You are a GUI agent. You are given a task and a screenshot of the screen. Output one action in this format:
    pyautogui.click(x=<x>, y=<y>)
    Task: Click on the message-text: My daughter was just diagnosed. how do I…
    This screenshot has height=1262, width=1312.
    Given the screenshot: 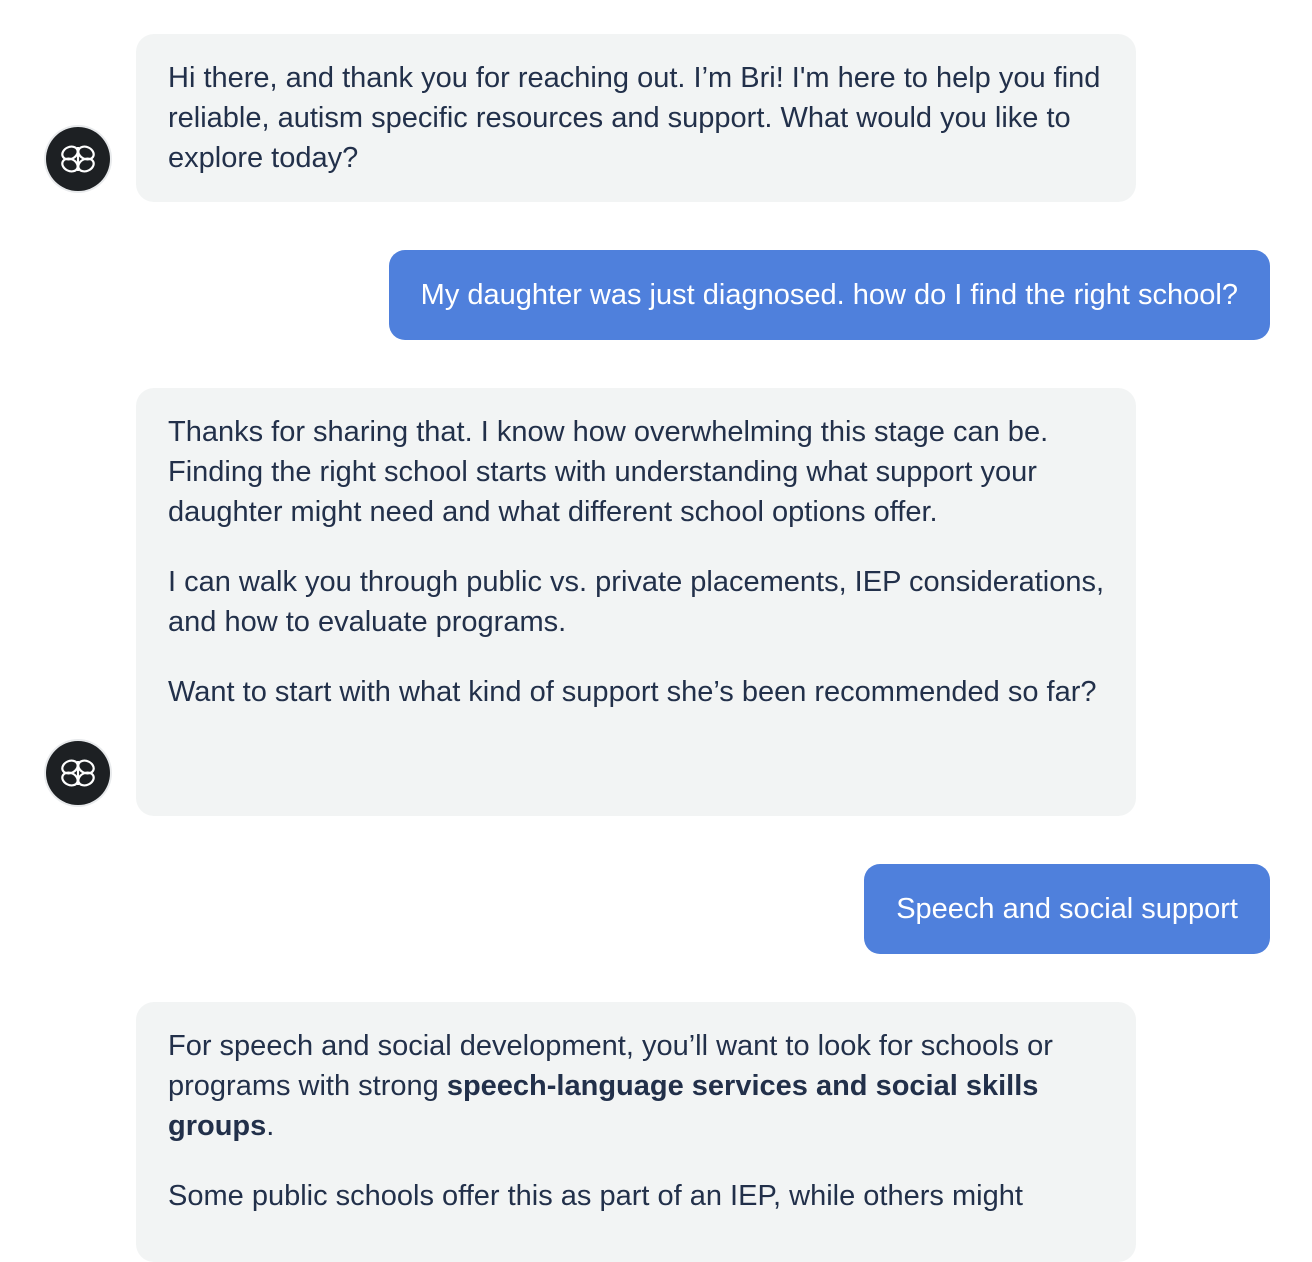 What is the action you would take?
    pyautogui.click(x=829, y=295)
    